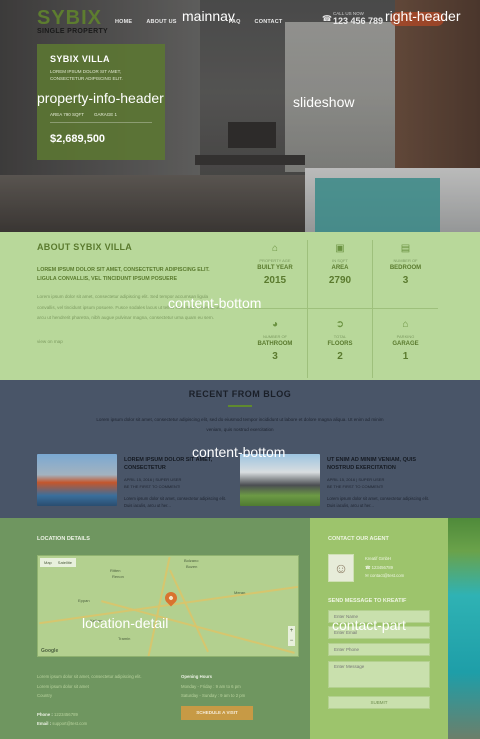 The height and width of the screenshot is (739, 480). Describe the element at coordinates (125, 623) in the screenshot. I see `overlay-label-location-detail: location-detail` at that location.